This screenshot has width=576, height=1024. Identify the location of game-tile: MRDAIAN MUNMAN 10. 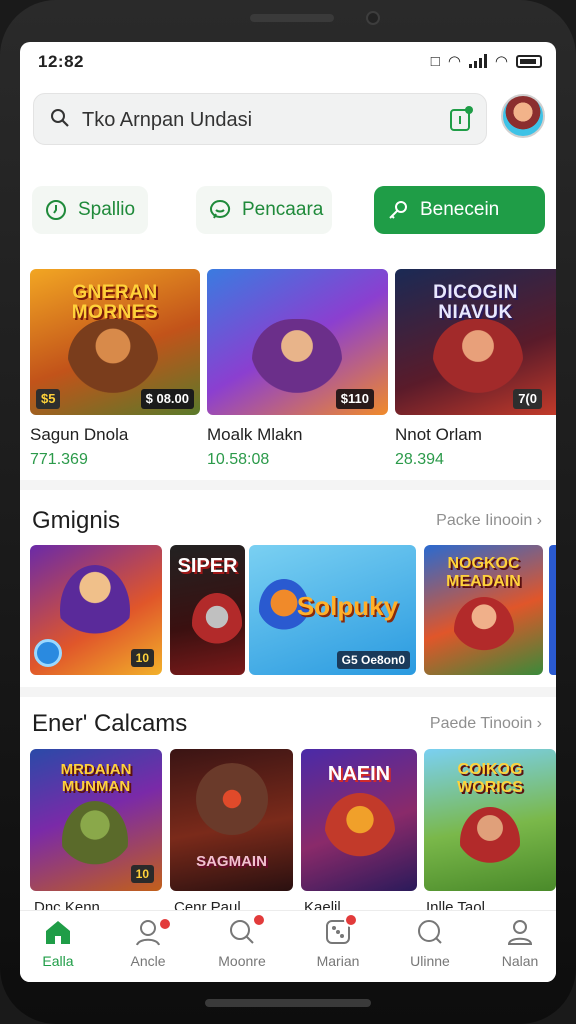
(96, 820).